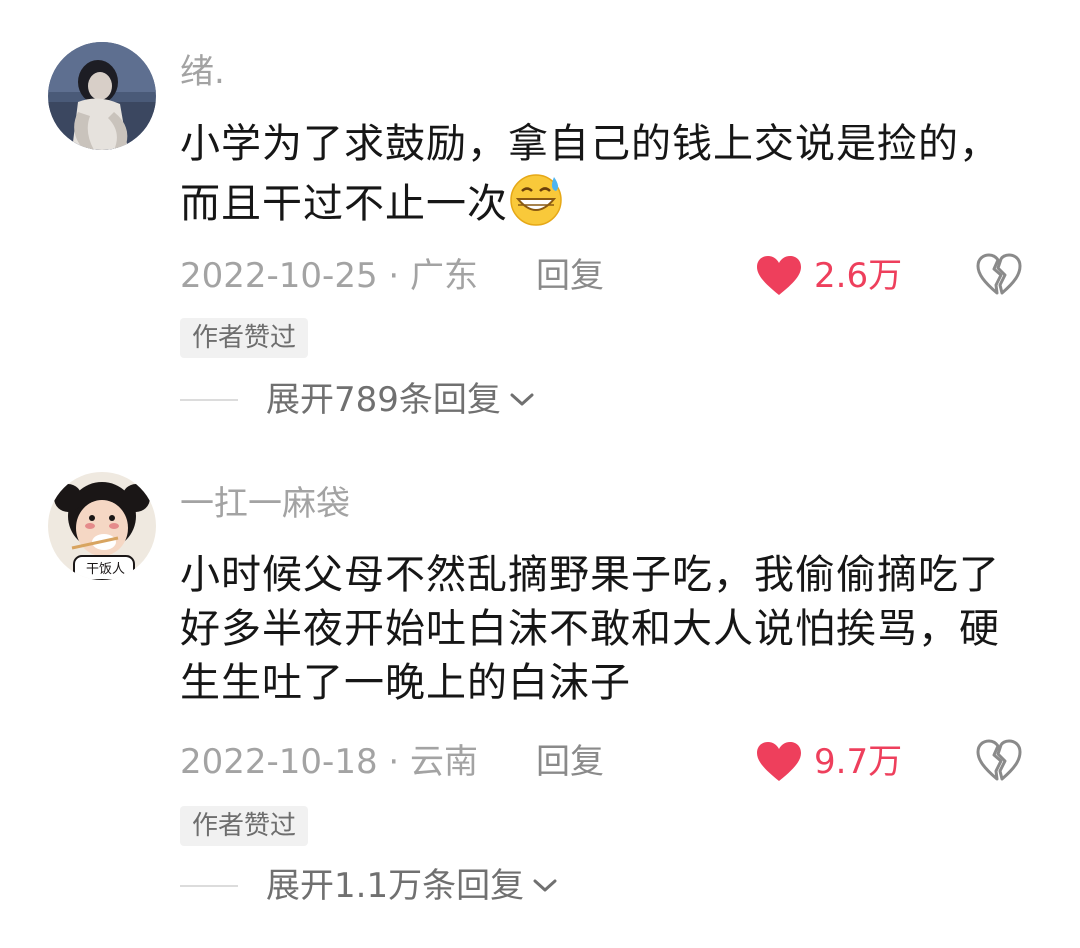 Image resolution: width=1080 pixels, height=948 pixels. What do you see at coordinates (536, 200) in the screenshot?
I see `grinning-sweat-emoji-icon` at bounding box center [536, 200].